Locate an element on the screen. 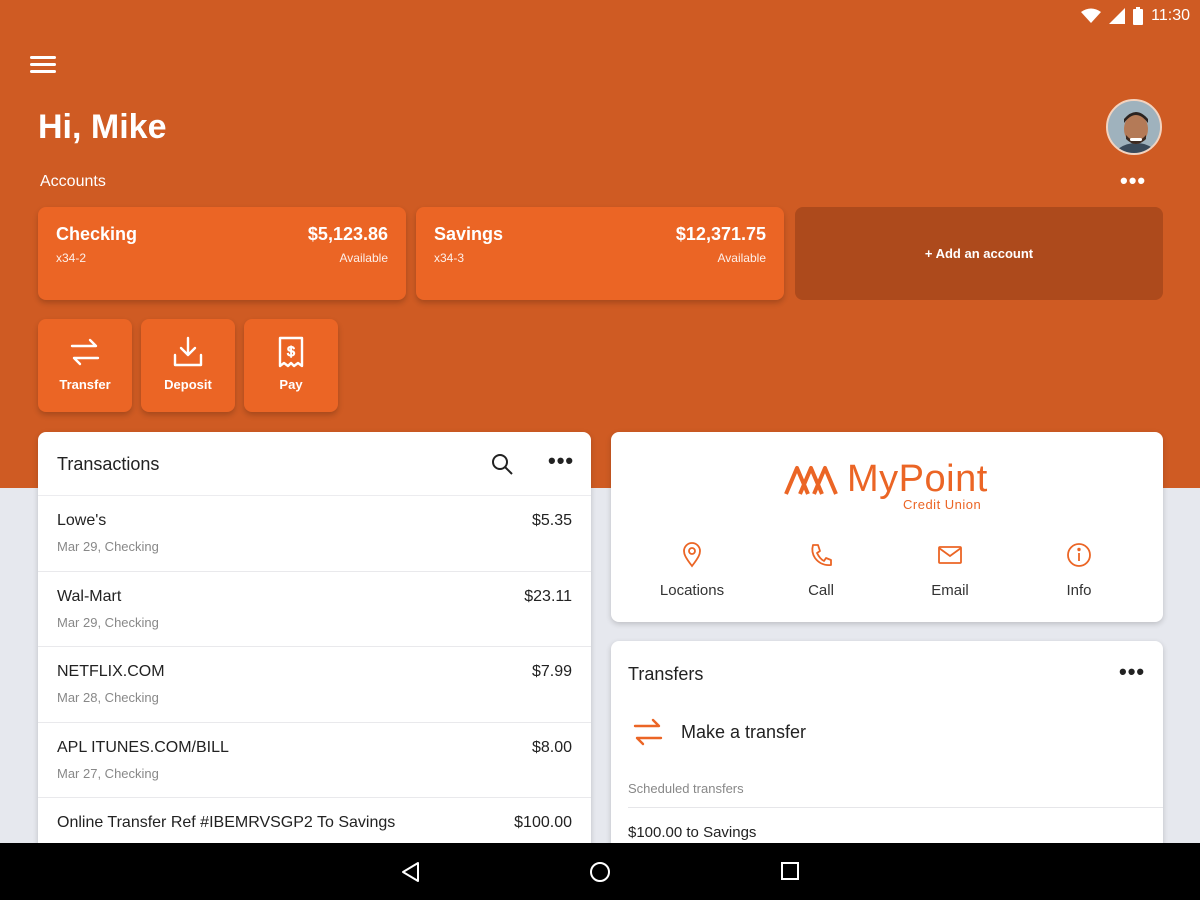  account-name: Savings is located at coordinates (469, 234).